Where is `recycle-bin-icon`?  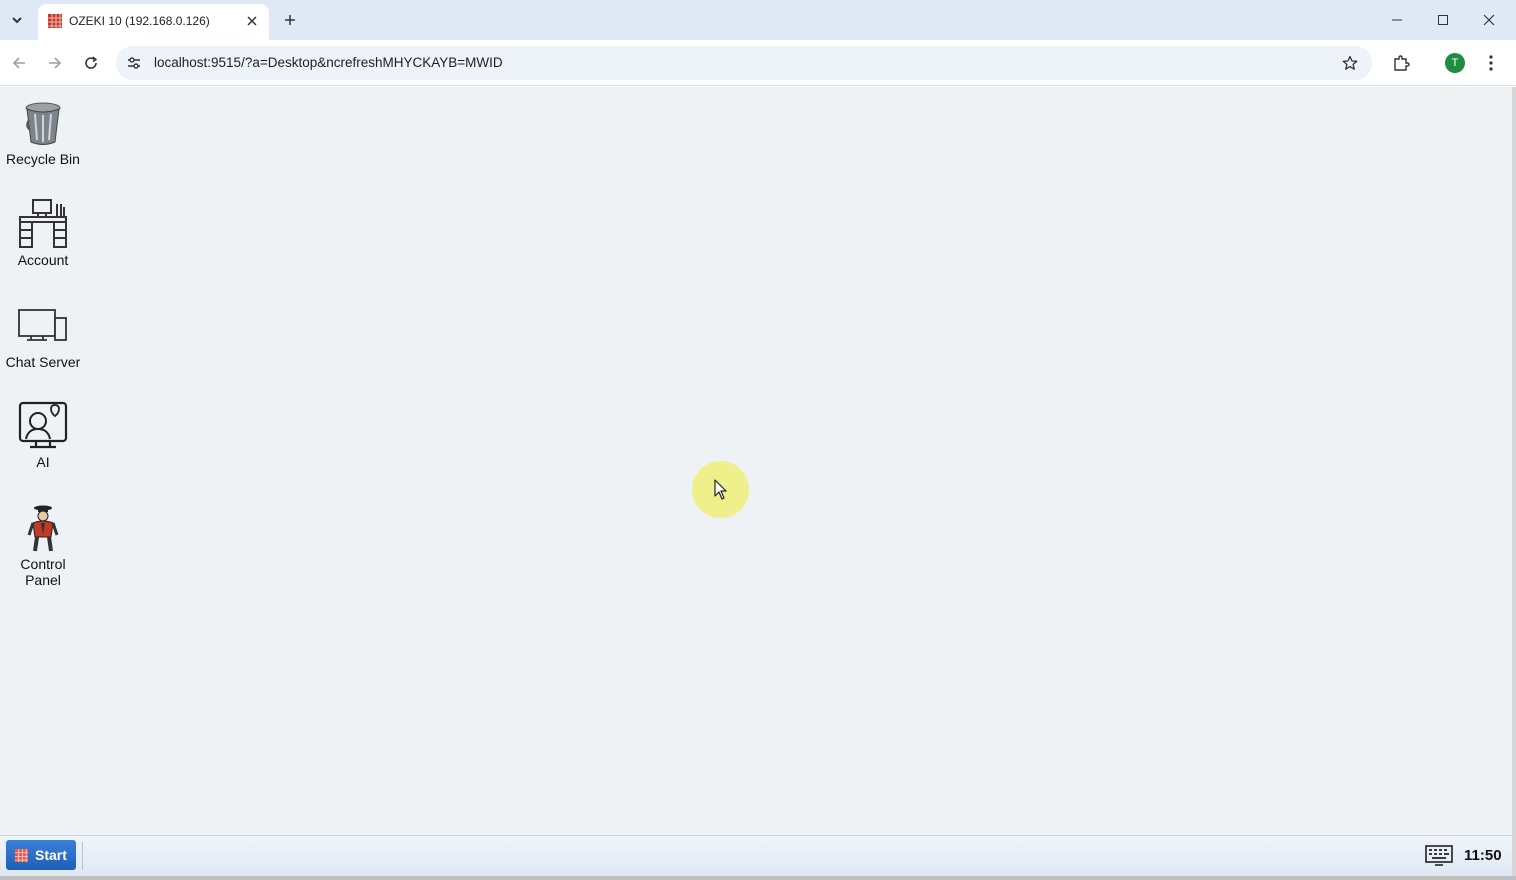 recycle-bin-icon is located at coordinates (43, 123).